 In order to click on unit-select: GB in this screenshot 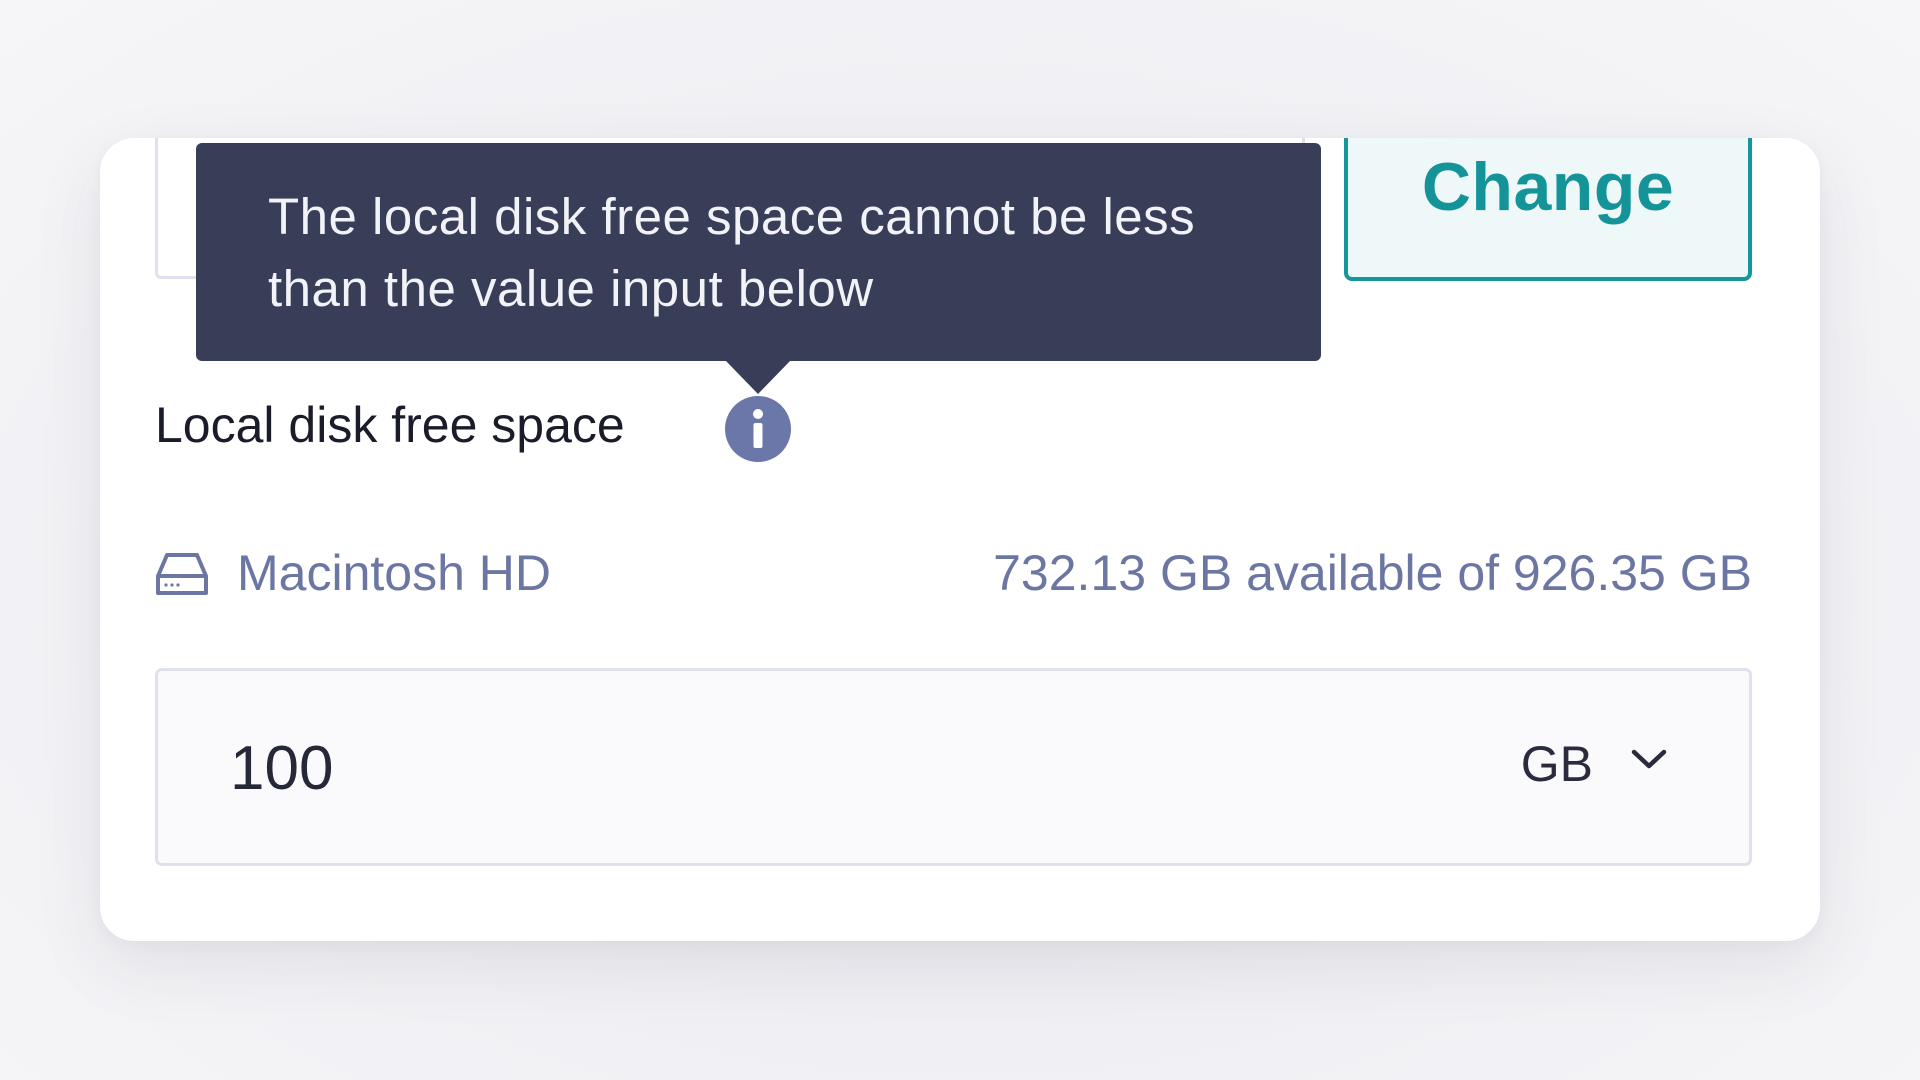, I will do `click(1579, 766)`.